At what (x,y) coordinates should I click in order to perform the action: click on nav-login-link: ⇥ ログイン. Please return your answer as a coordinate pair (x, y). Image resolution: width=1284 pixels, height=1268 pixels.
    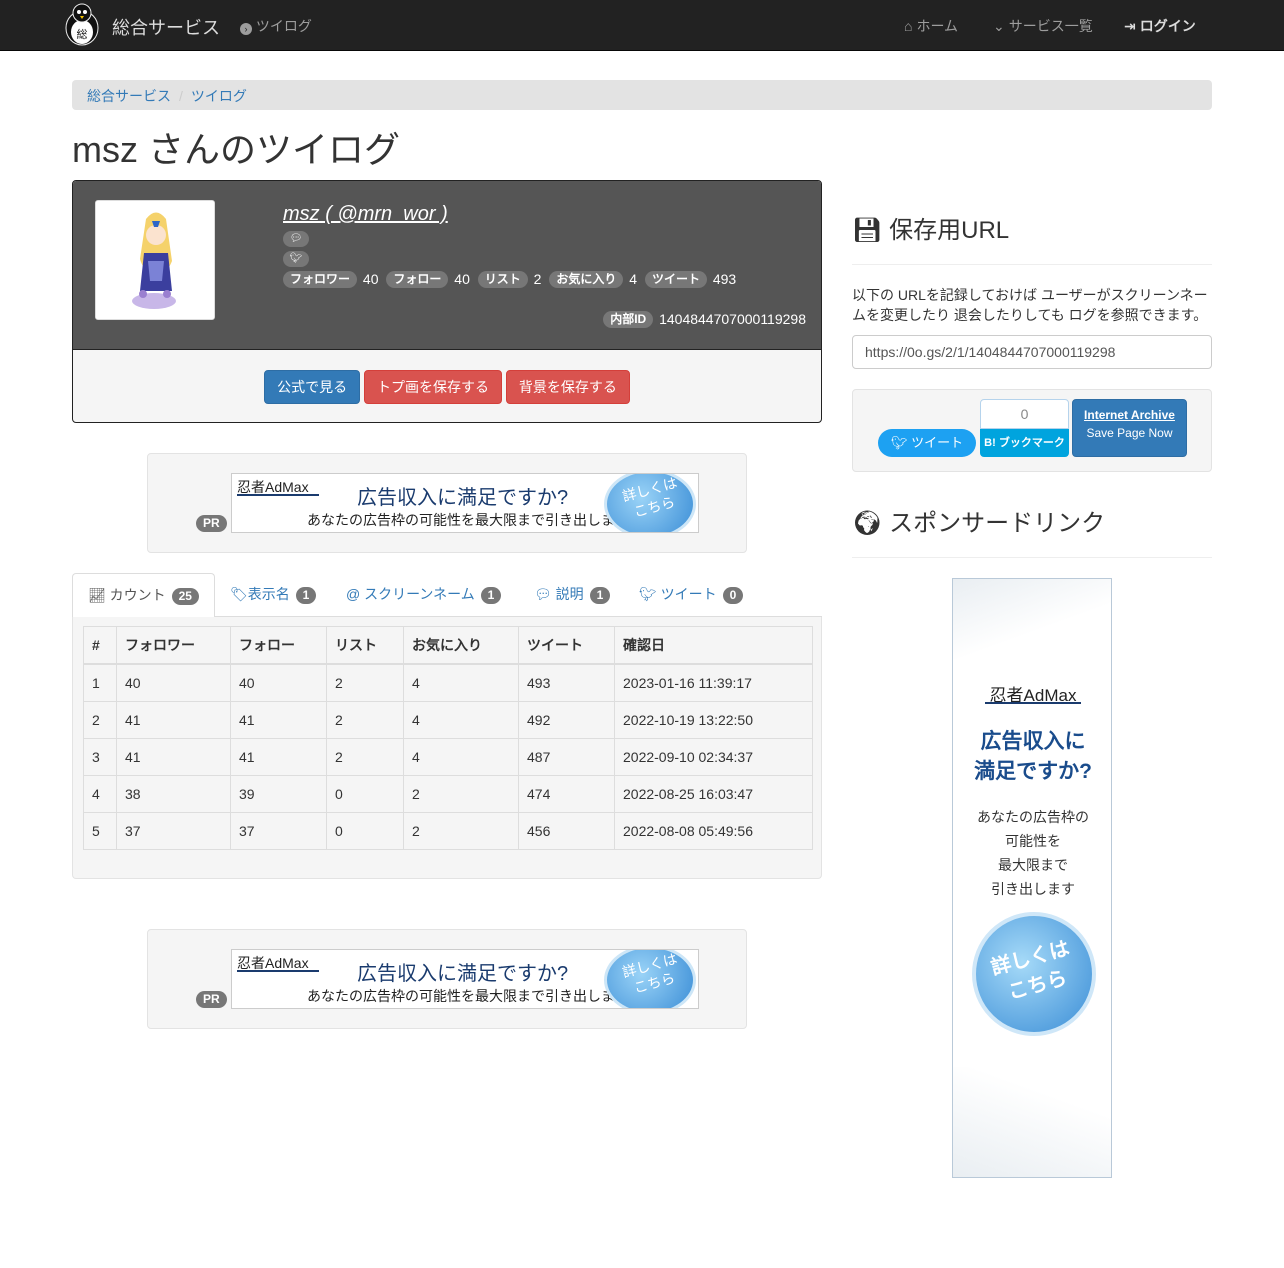
    Looking at the image, I should click on (1160, 26).